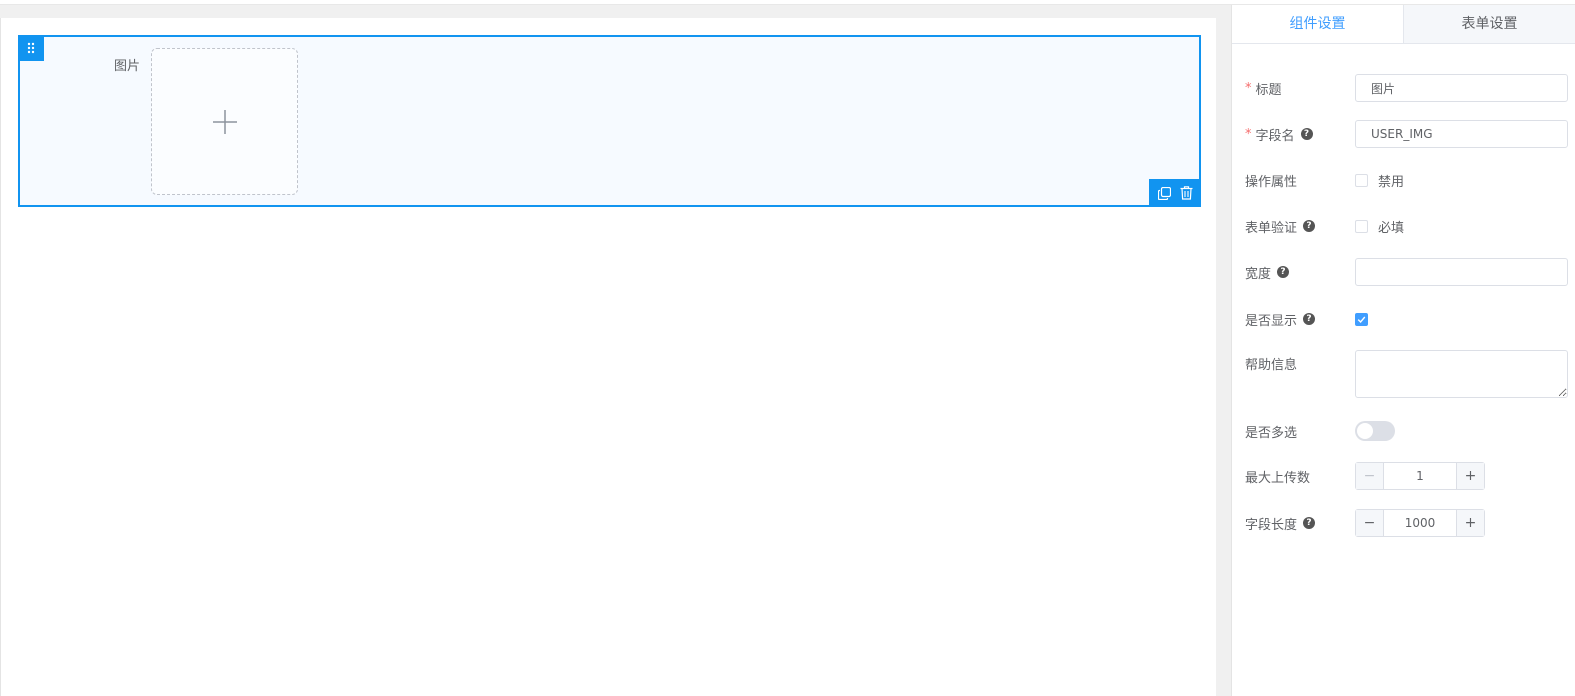 This screenshot has width=1575, height=696. What do you see at coordinates (1391, 226) in the screenshot?
I see `required-checkbox-label: 必填` at bounding box center [1391, 226].